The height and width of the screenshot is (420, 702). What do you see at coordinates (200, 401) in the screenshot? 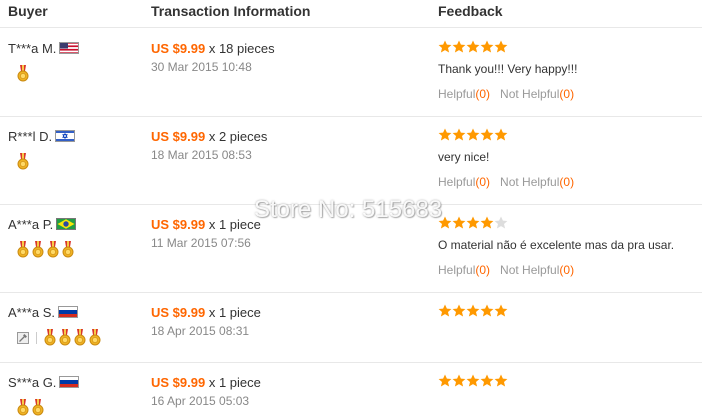
I see `transaction-date: 16 Apr 2015 05:03` at bounding box center [200, 401].